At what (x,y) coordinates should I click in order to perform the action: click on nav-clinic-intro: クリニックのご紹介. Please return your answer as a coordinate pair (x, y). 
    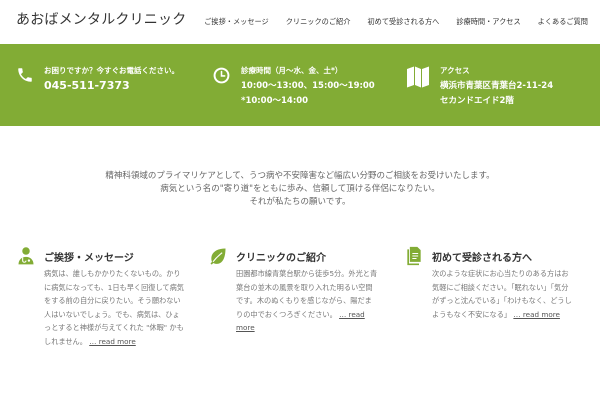
    Looking at the image, I should click on (318, 22).